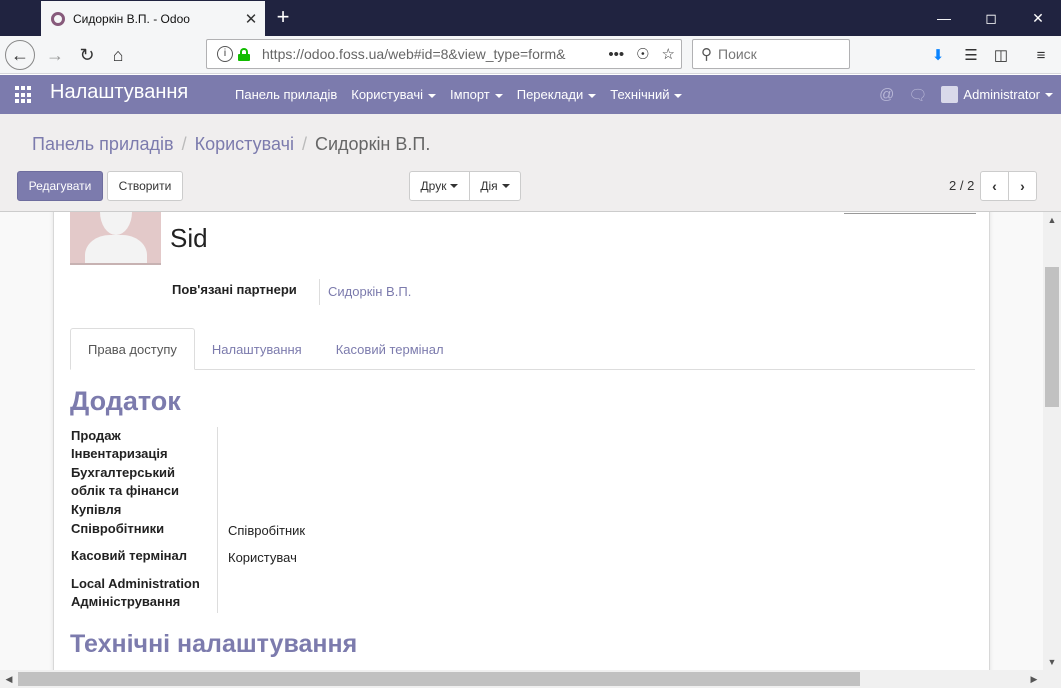 This screenshot has width=1061, height=688. Describe the element at coordinates (886, 94) in the screenshot. I see `mention-icon: @` at that location.